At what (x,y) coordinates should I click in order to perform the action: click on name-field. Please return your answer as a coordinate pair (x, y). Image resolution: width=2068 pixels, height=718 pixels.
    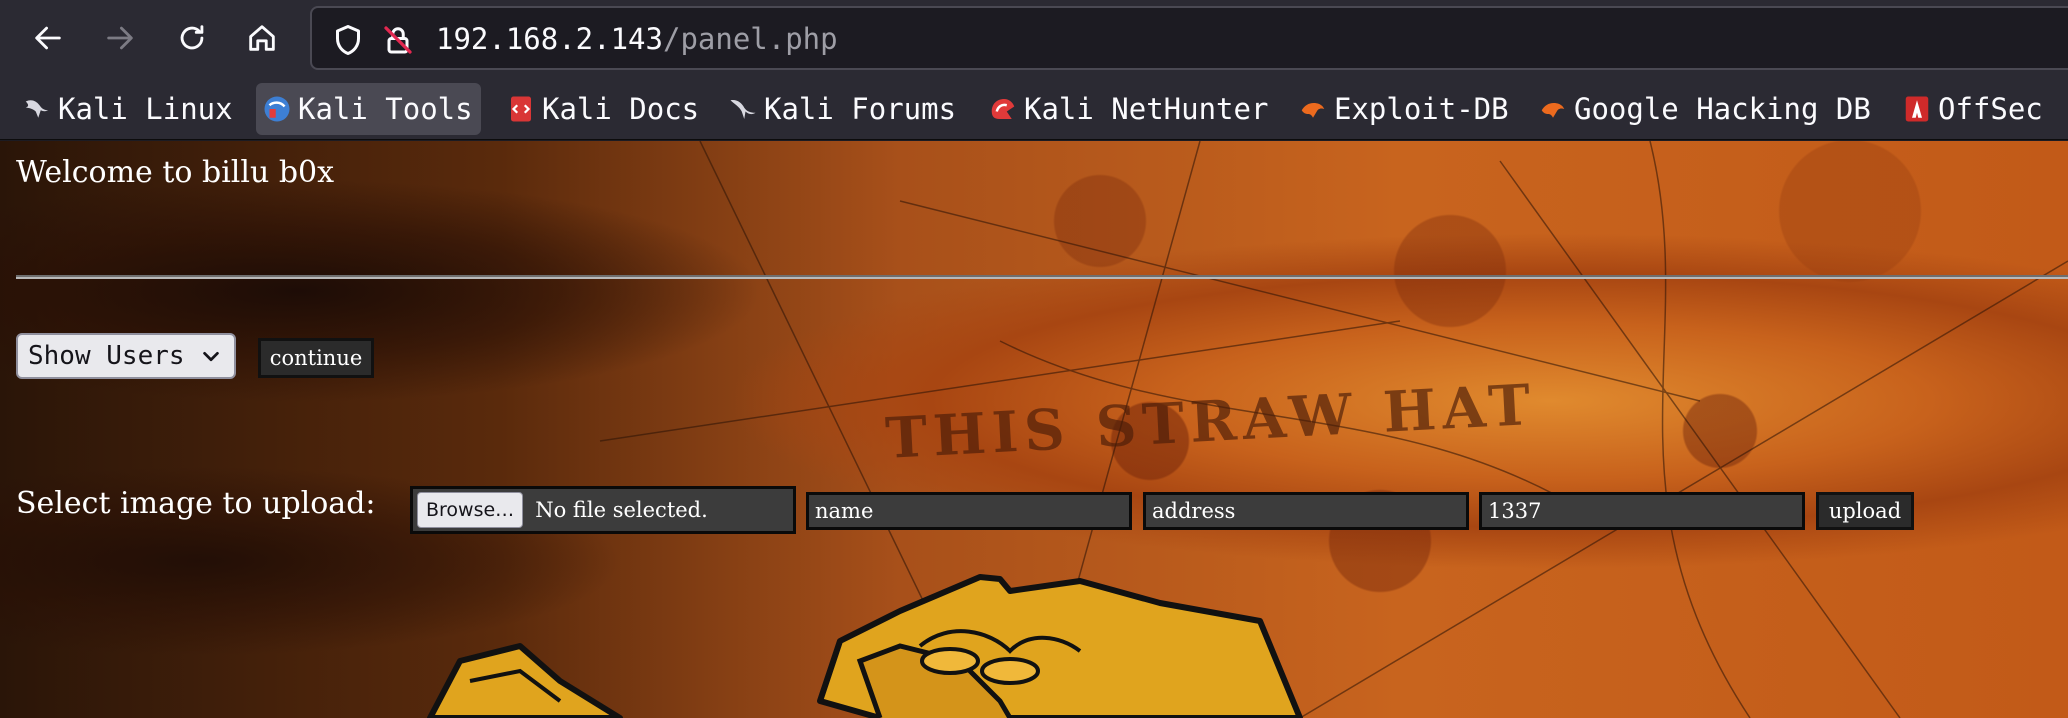
    Looking at the image, I should click on (969, 511).